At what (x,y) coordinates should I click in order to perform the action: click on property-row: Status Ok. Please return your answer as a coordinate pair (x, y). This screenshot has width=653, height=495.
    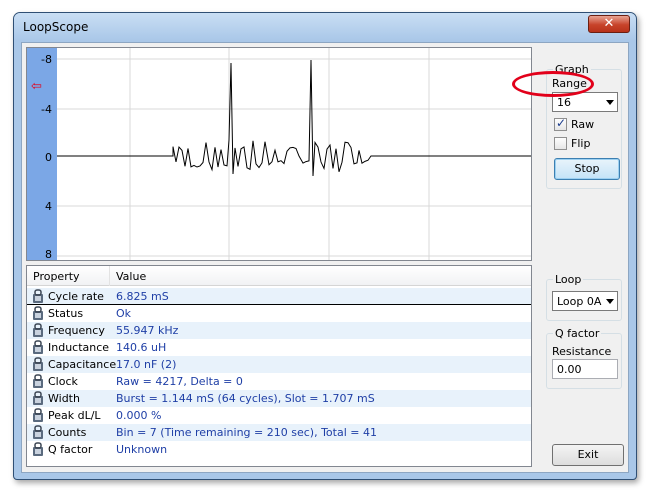
    Looking at the image, I should click on (279, 313).